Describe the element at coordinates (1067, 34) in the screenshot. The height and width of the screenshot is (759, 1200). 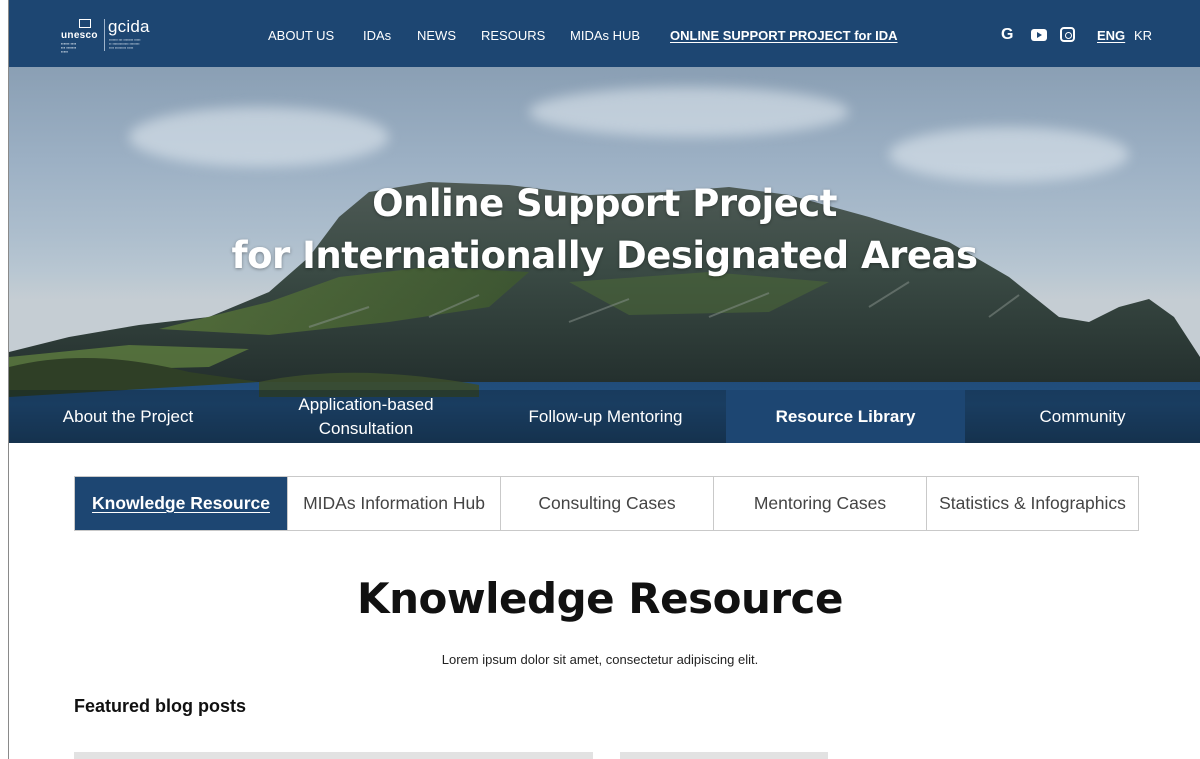
I see `instagram-icon` at that location.